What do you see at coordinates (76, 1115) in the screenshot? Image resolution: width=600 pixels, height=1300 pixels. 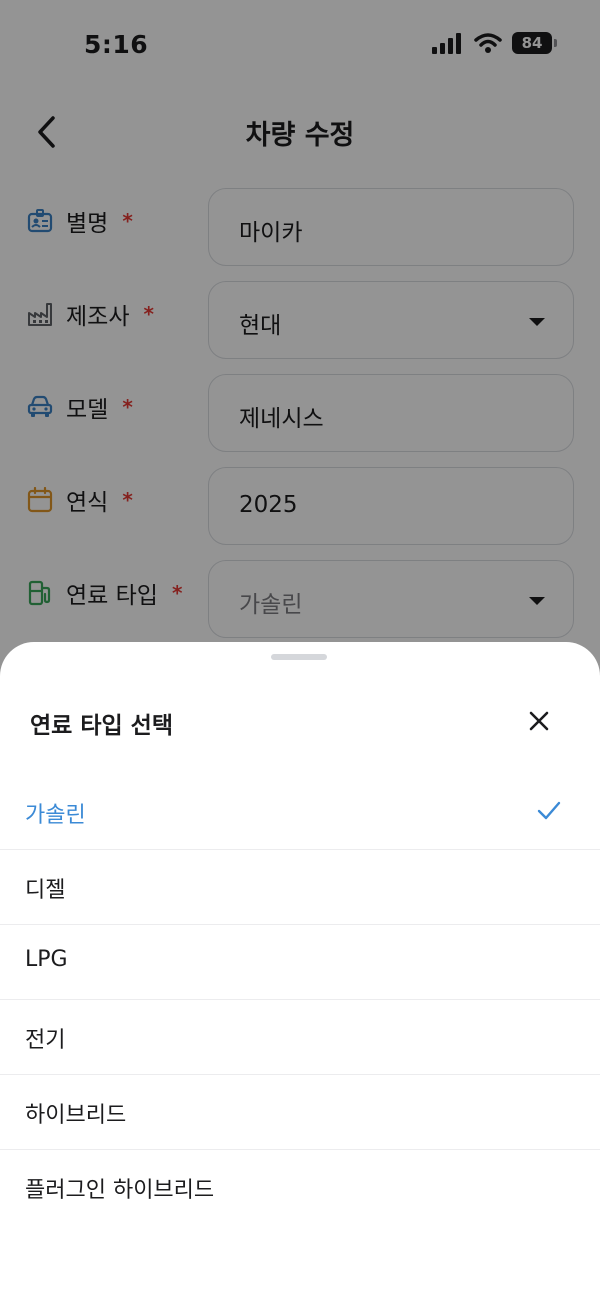 I see `option-label: 하이브리드` at bounding box center [76, 1115].